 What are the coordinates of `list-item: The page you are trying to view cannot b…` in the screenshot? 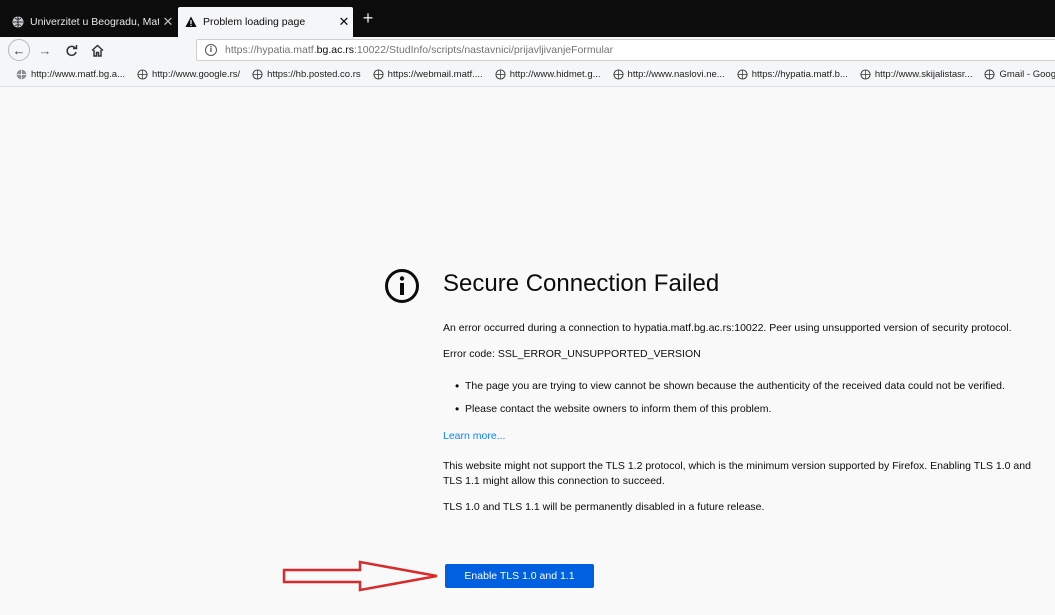 It's located at (749, 386).